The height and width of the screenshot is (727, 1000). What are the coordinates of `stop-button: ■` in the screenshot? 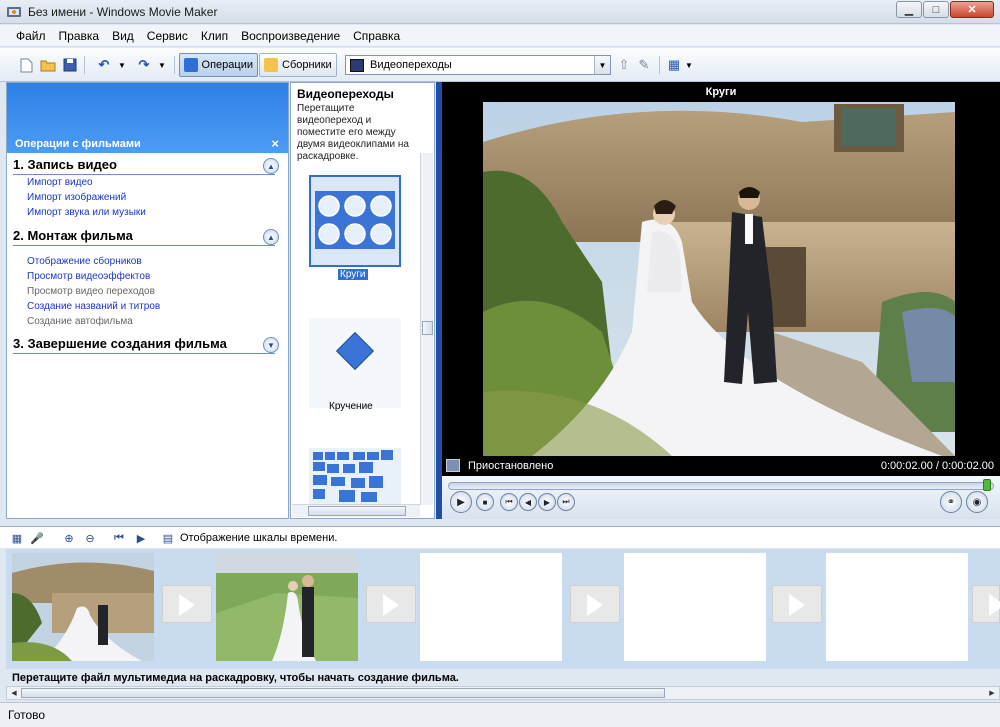 It's located at (485, 502).